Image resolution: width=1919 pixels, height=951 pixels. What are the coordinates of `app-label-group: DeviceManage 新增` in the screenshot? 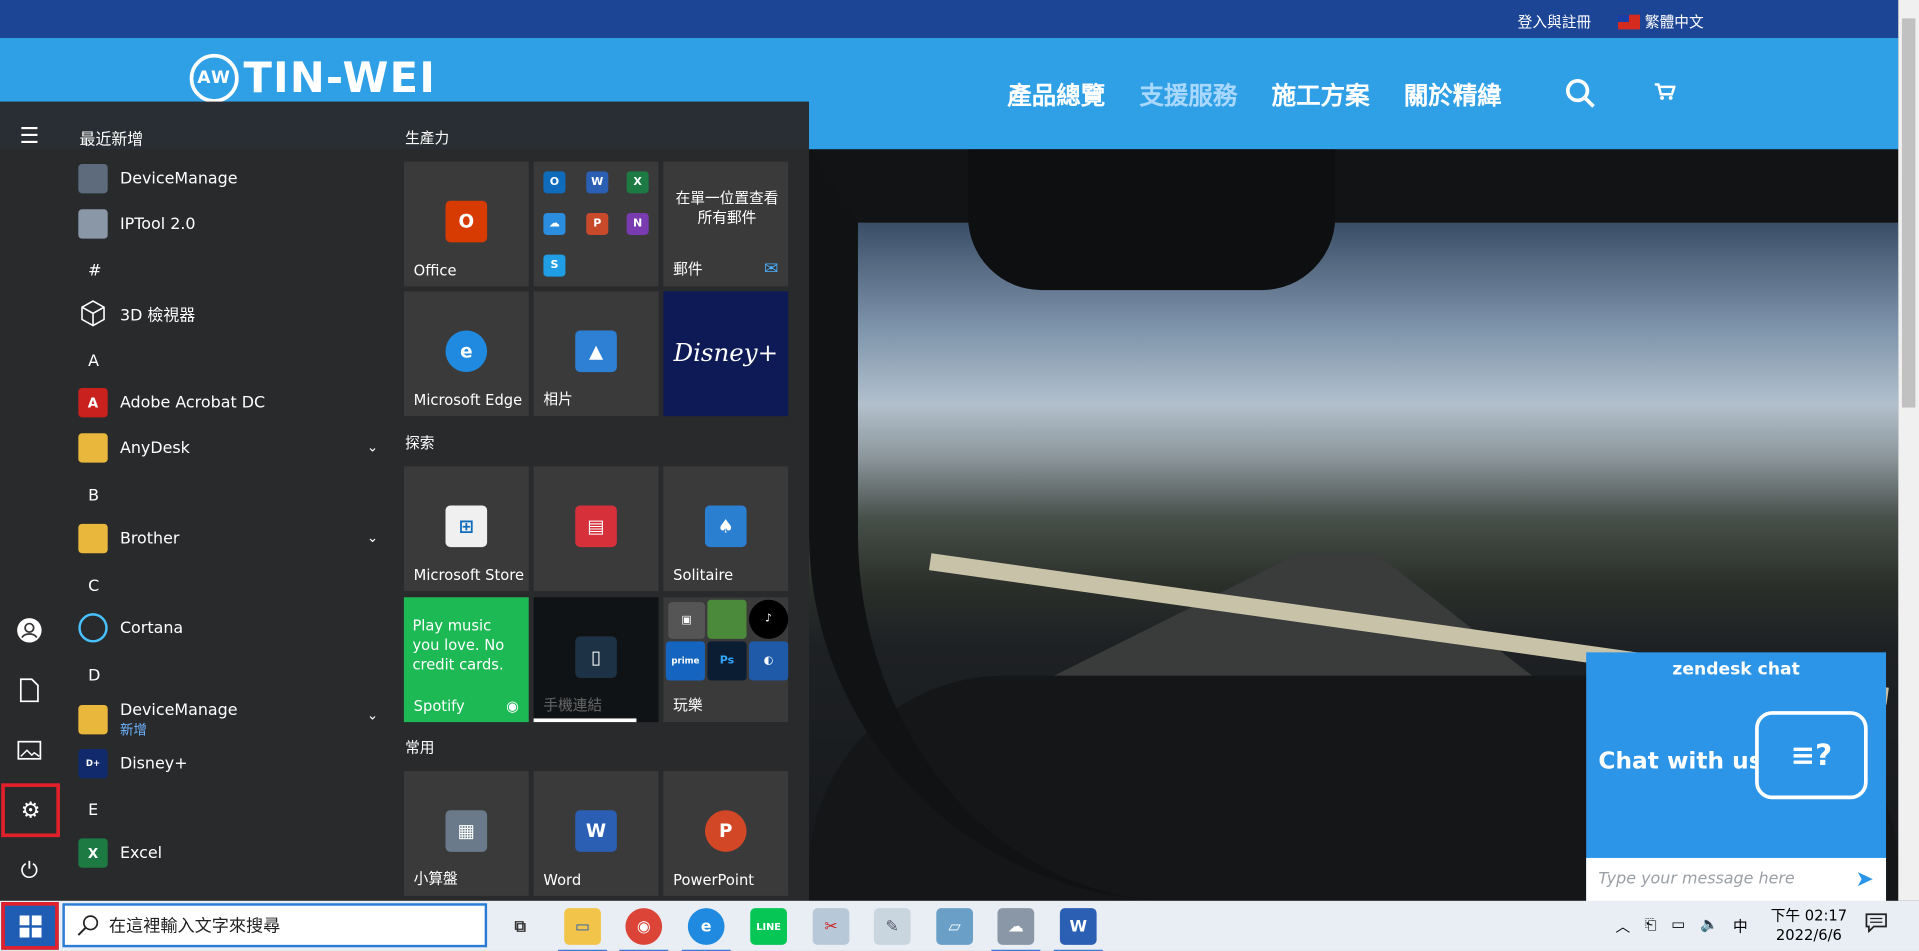 It's located at (179, 720).